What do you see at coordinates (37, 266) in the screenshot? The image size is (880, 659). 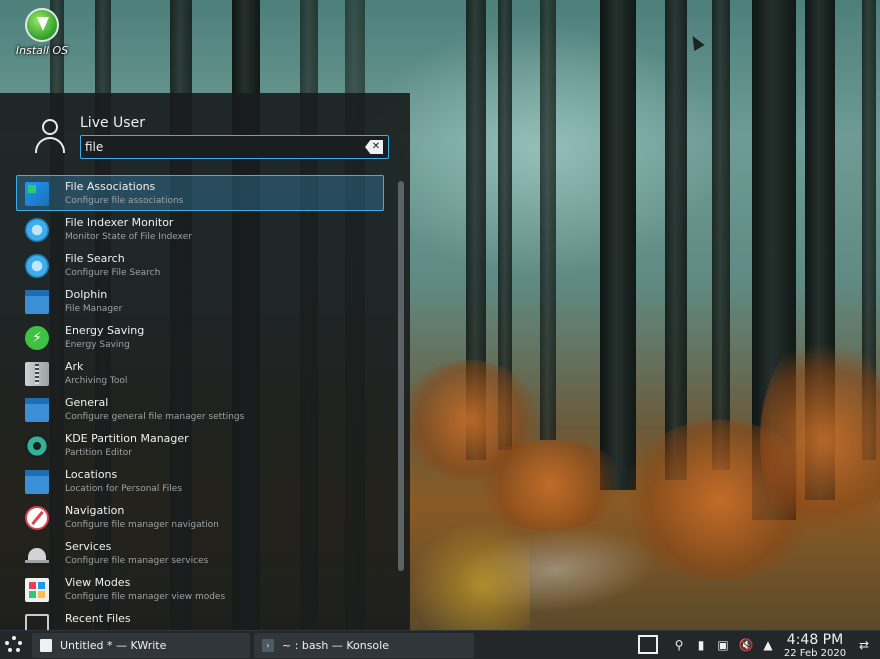 I see `search-icon` at bounding box center [37, 266].